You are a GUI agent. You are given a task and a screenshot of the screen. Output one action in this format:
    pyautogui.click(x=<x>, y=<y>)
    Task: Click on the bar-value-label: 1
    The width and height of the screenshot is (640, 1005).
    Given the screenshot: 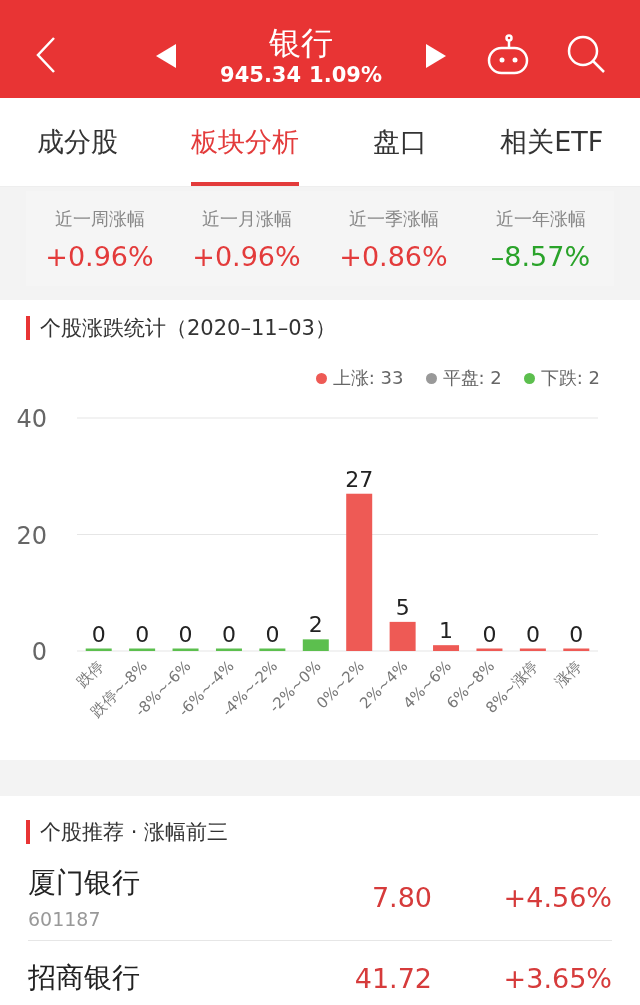 What is the action you would take?
    pyautogui.click(x=446, y=631)
    